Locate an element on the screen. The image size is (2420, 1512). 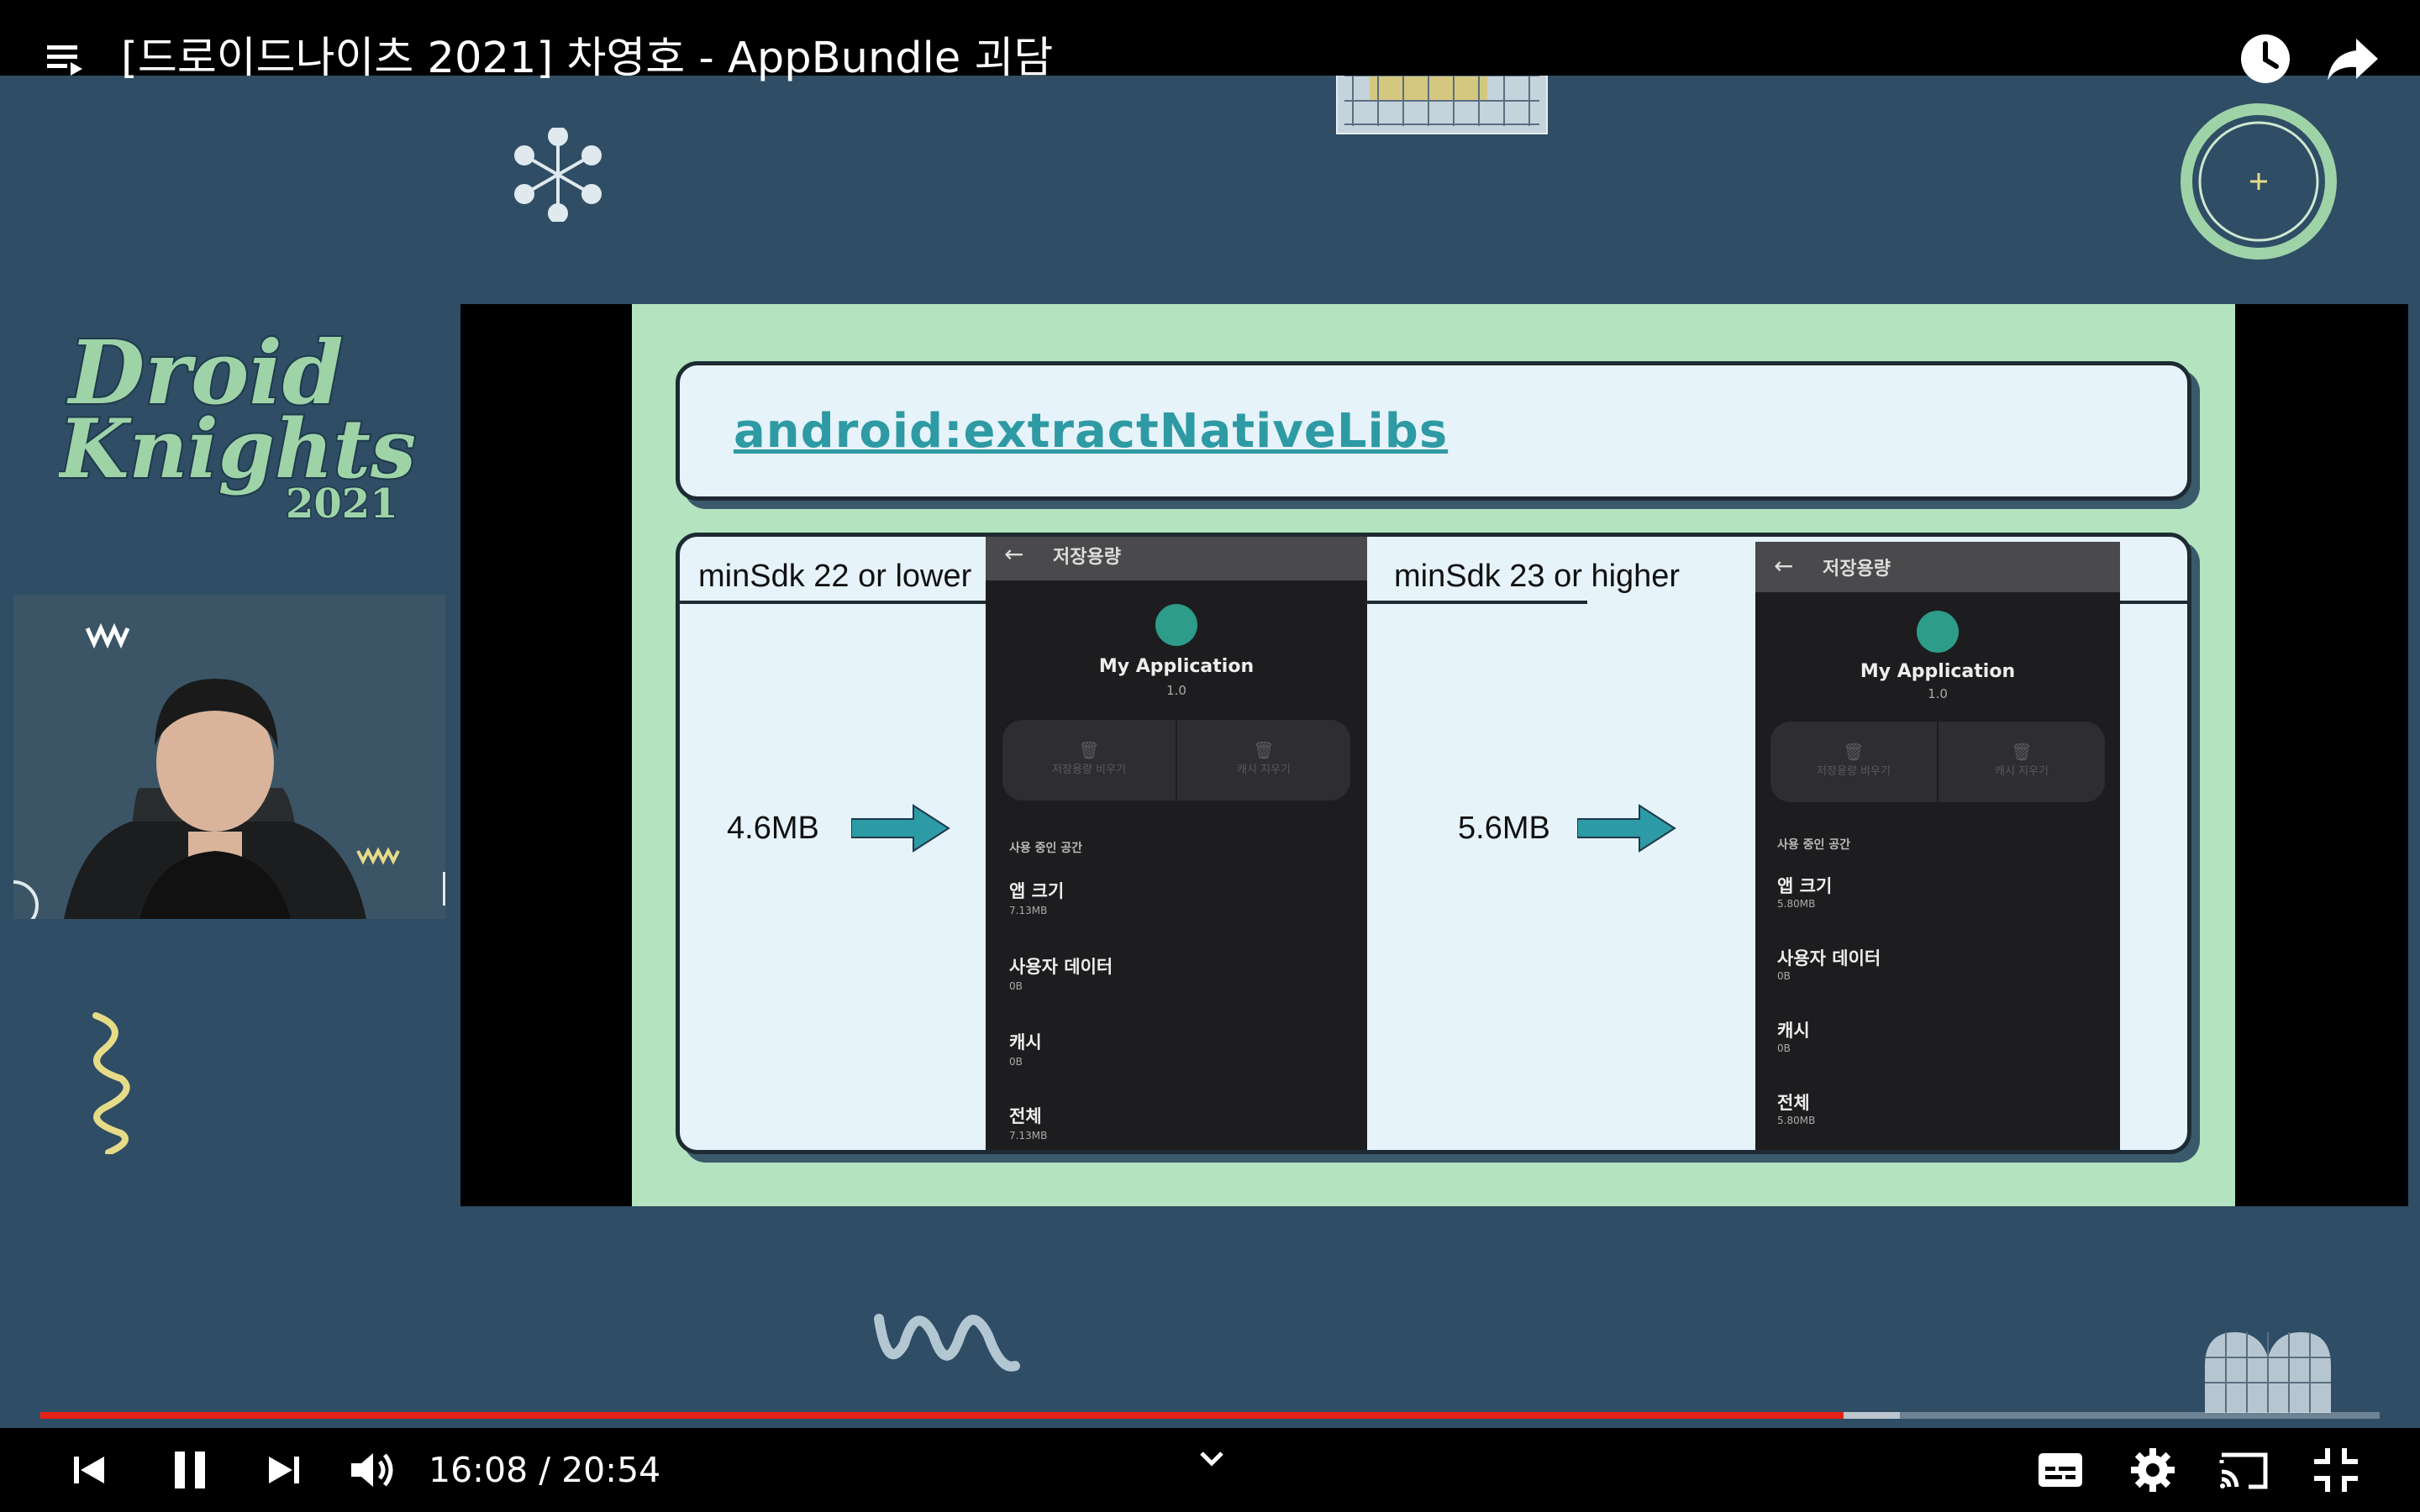
logo-year: 2021 is located at coordinates (342, 504).